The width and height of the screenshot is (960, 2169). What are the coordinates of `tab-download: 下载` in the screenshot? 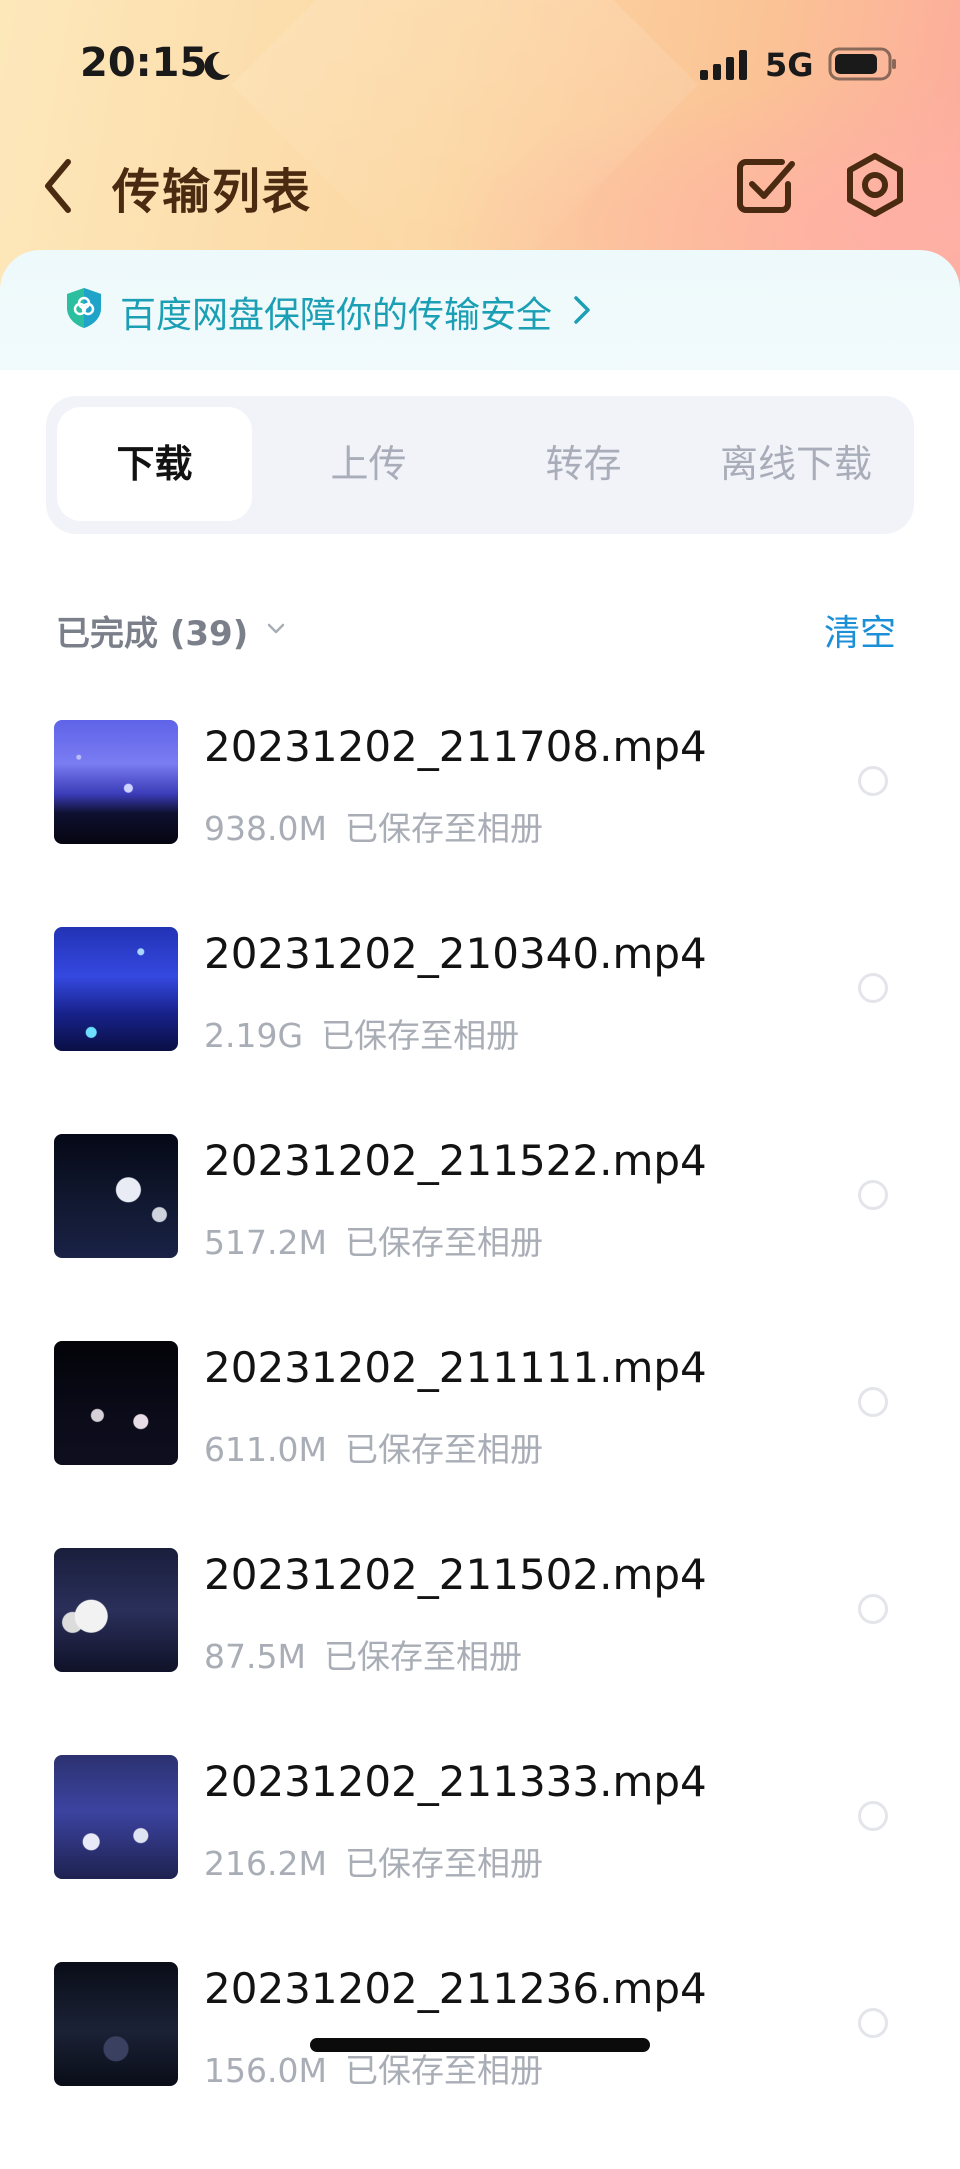 It's located at (154, 464).